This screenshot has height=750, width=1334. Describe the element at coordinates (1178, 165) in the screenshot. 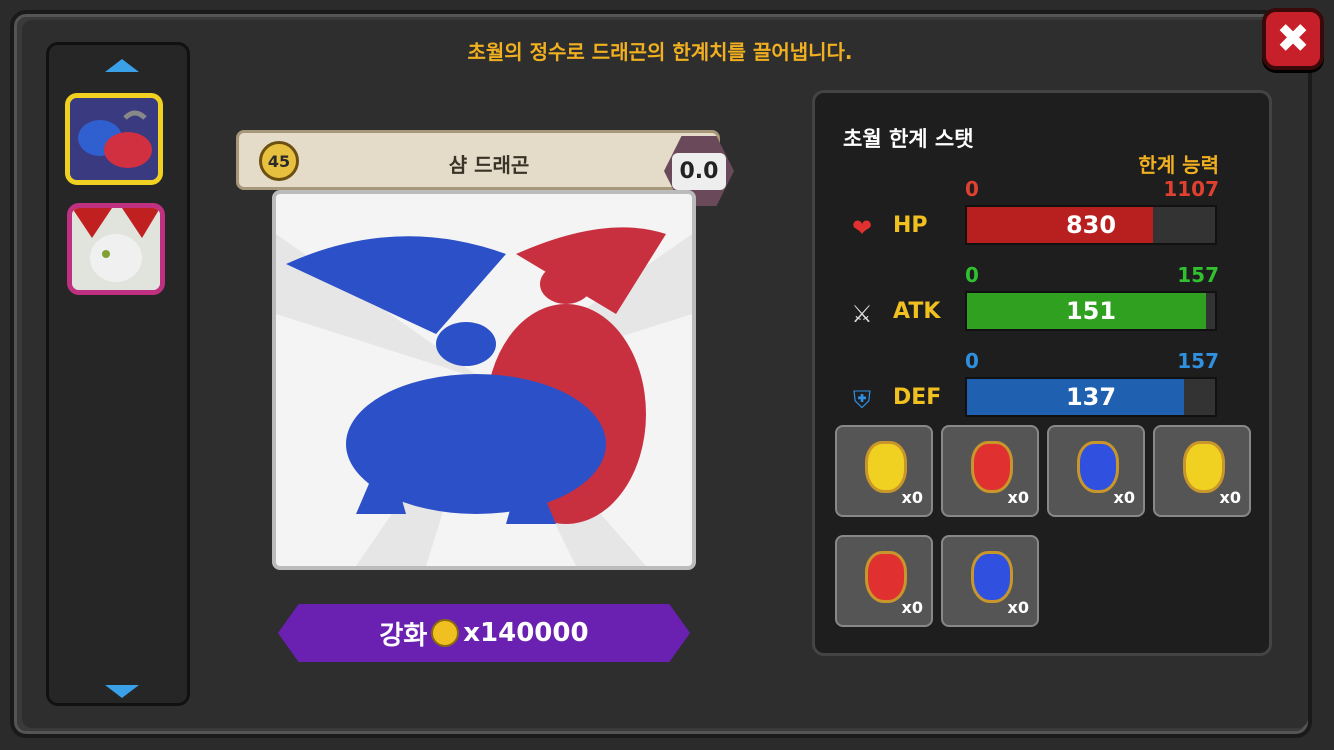

I see `limit-ability-label: 한계 능력` at that location.